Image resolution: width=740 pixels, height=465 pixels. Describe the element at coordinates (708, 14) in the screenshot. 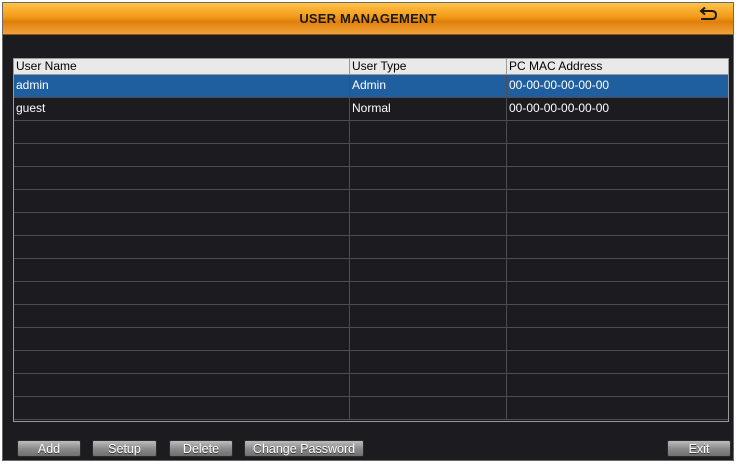

I see `back-arrow-icon` at that location.